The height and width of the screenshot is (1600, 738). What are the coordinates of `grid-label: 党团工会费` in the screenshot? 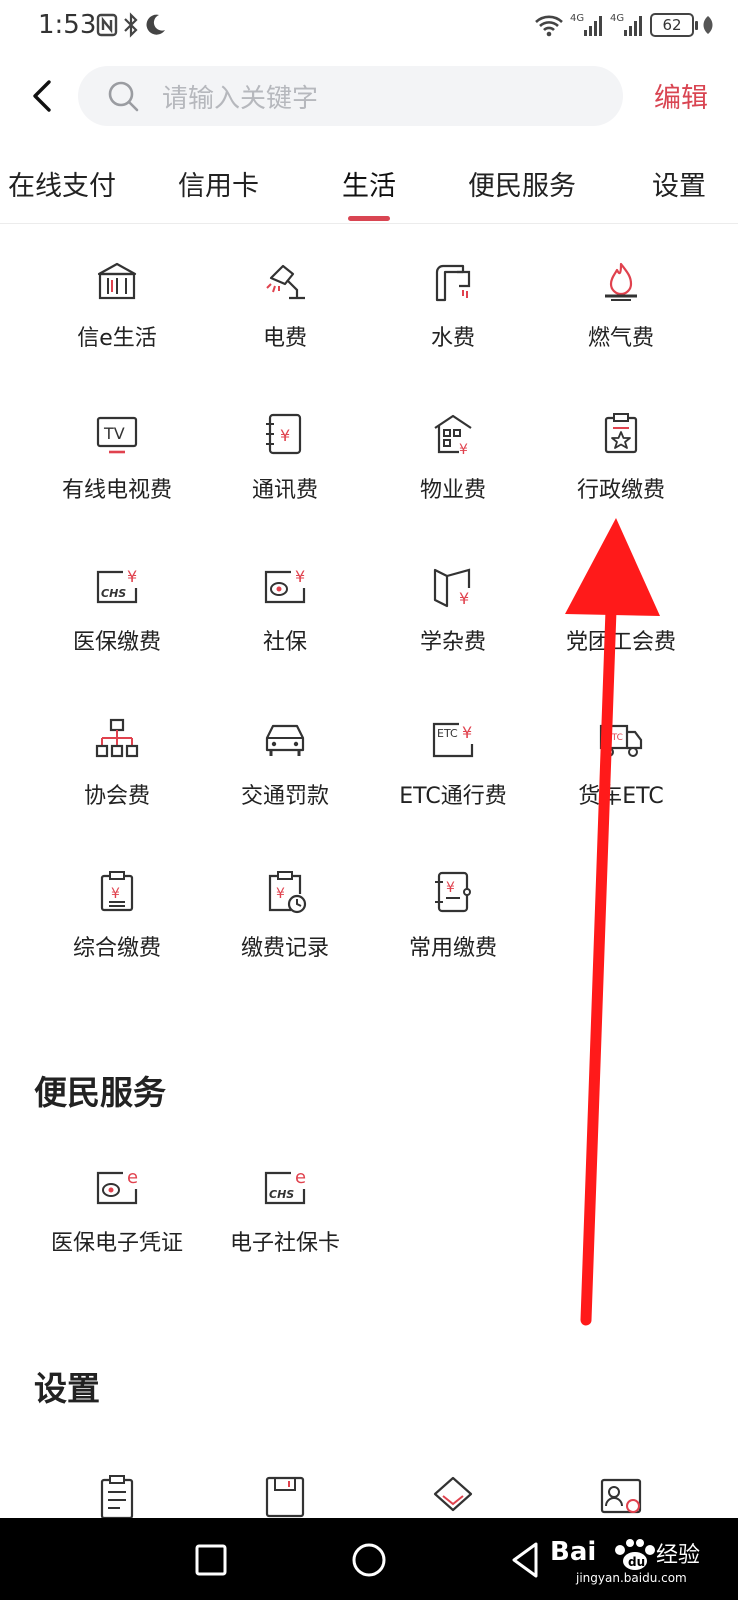 It's located at (620, 642).